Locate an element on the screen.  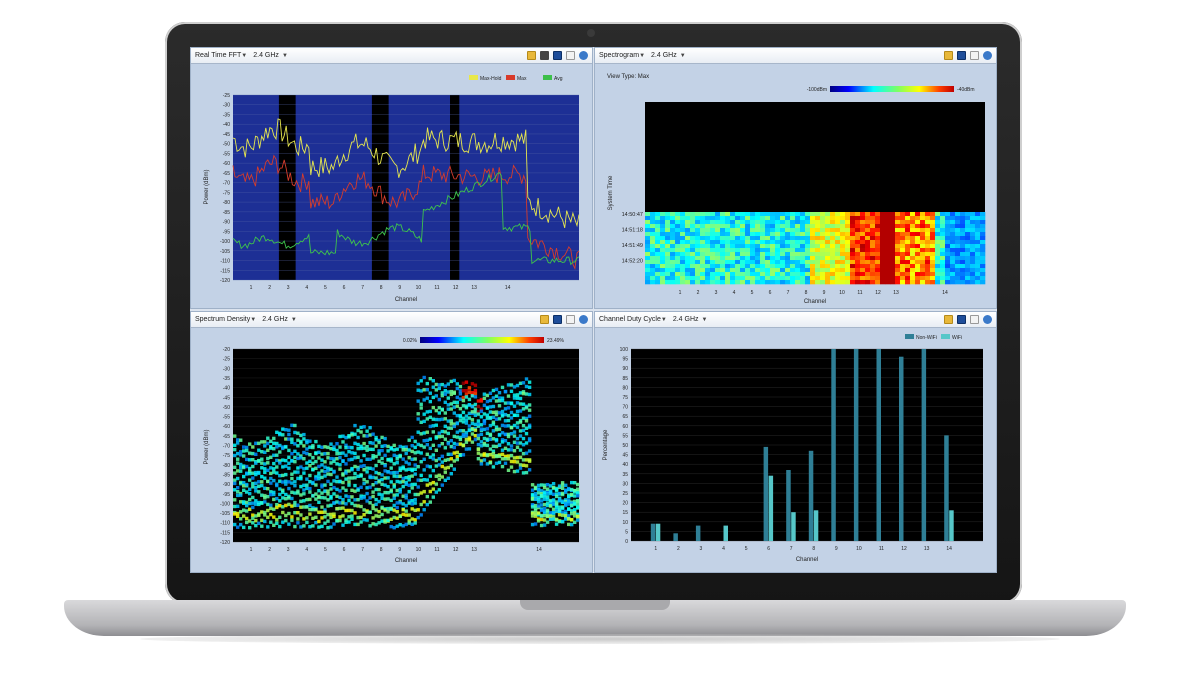
settings-list-icon is located at coordinates (544, 55).